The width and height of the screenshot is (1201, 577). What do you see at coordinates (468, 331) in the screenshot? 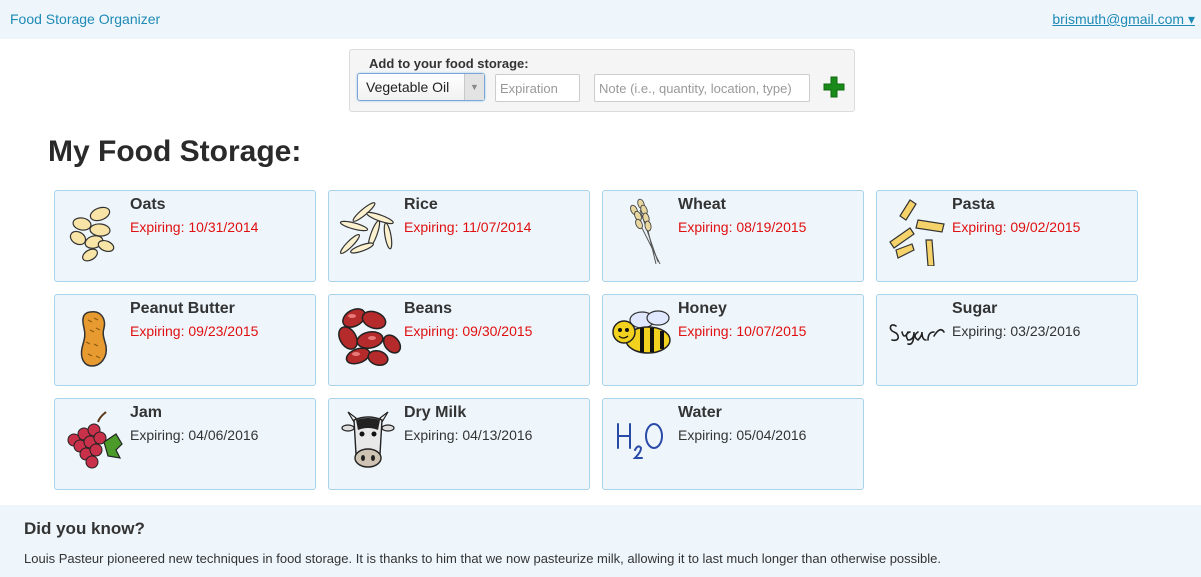
I see `expiration-date: Expiring: 09/30/2015` at bounding box center [468, 331].